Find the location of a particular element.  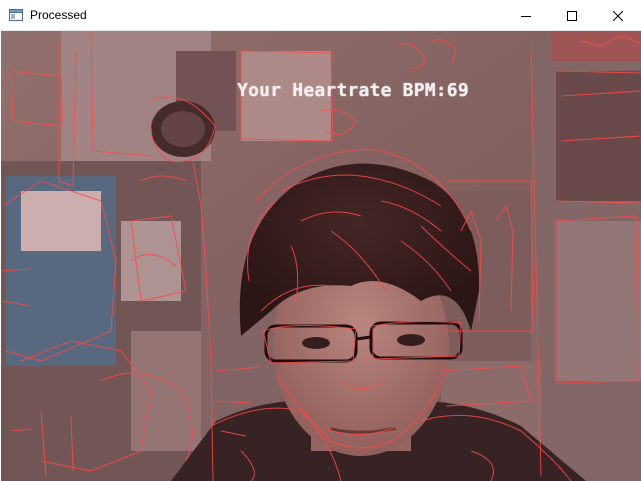

app-window-icon is located at coordinates (16, 15).